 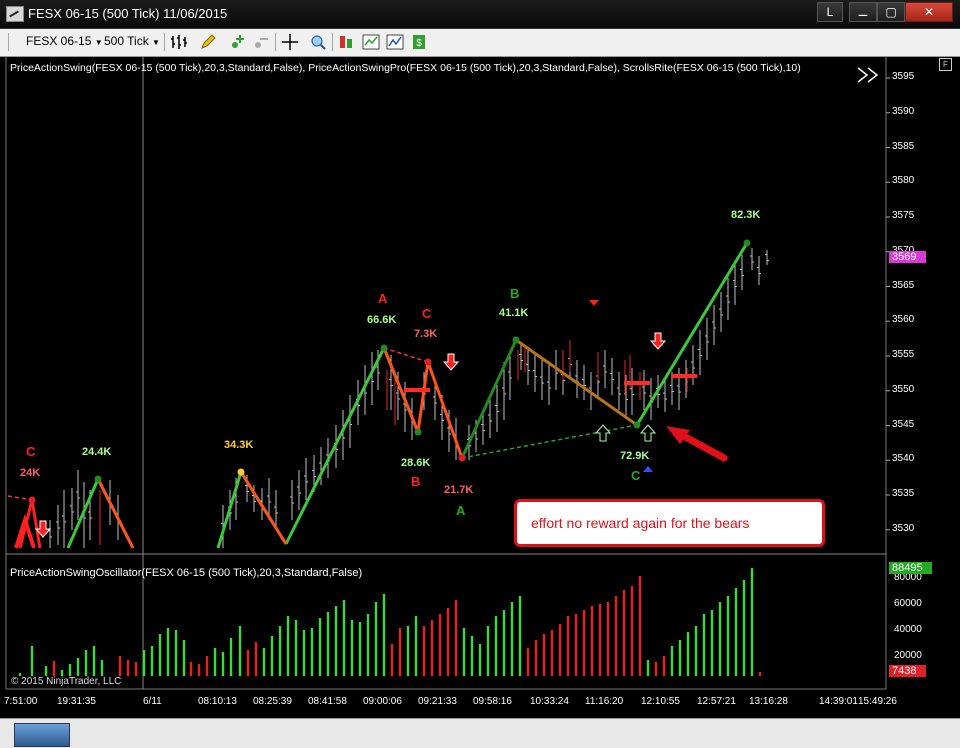 What do you see at coordinates (945, 64) in the screenshot?
I see `fullscreen-icon: F` at bounding box center [945, 64].